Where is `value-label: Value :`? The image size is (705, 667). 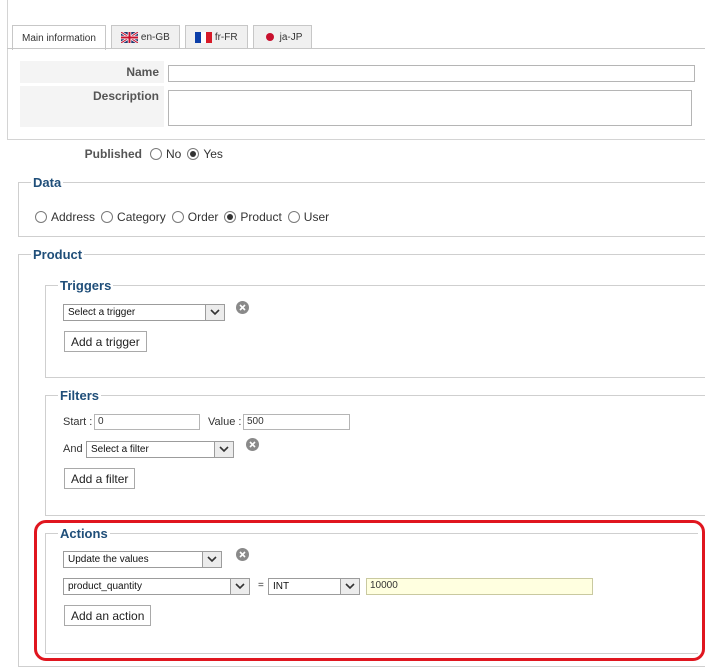 value-label: Value : is located at coordinates (225, 422).